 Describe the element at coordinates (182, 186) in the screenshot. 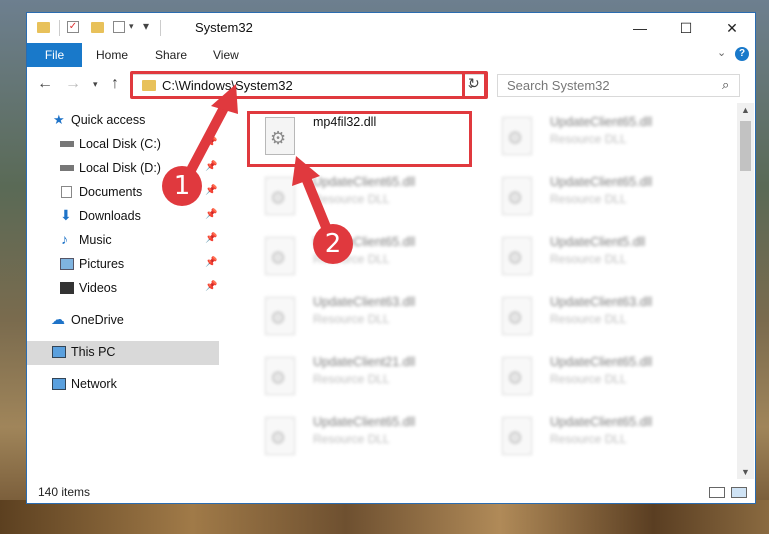

I see `step-marker-1: 1` at that location.